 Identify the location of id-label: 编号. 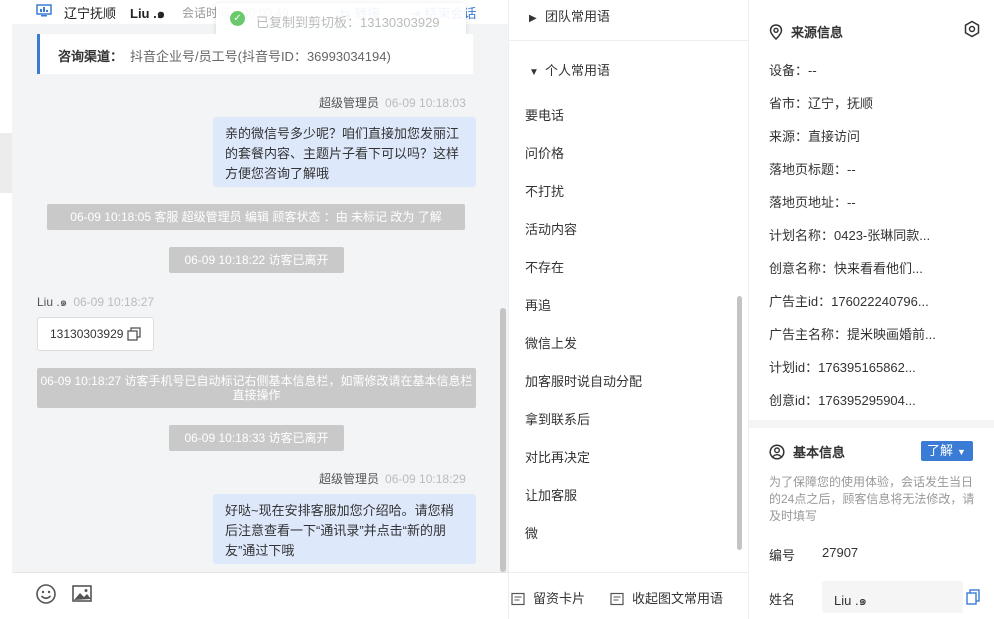
(782, 555).